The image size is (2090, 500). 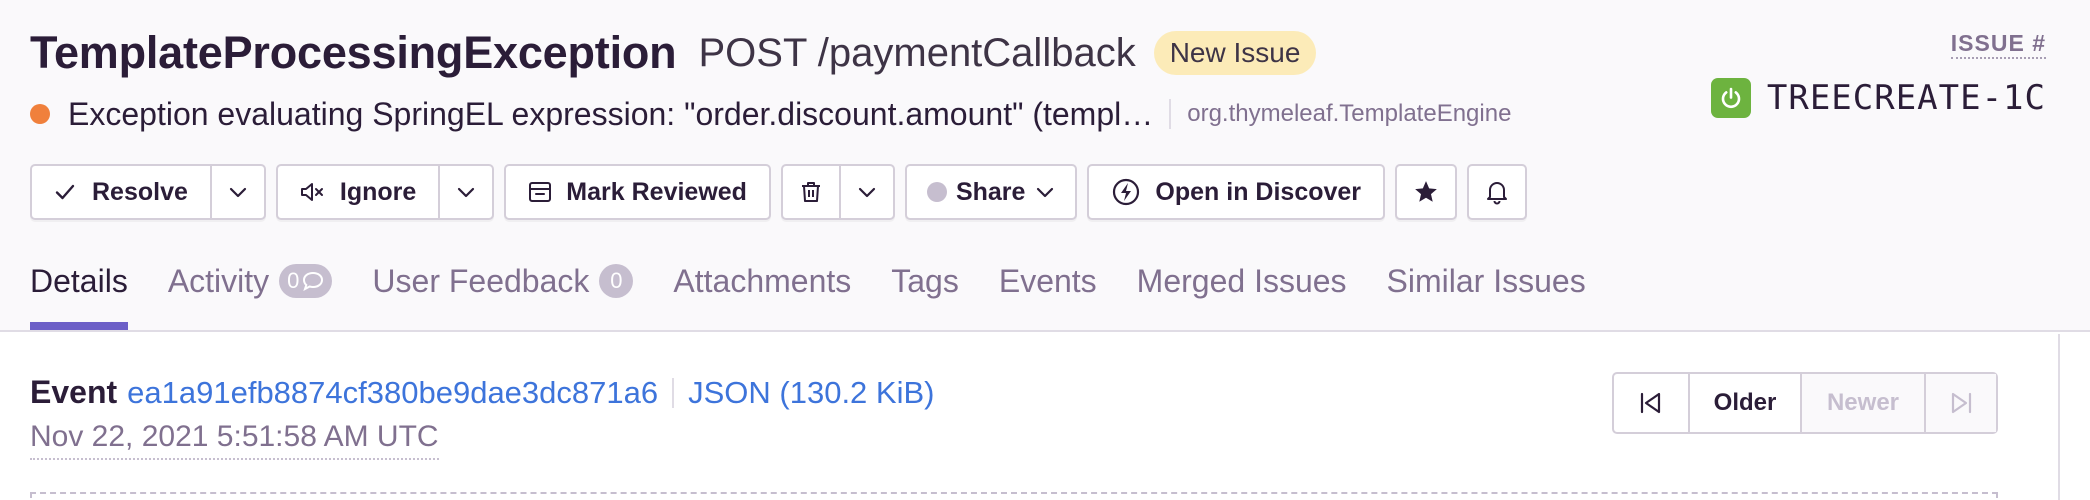 I want to click on checkmark-icon, so click(x=65, y=192).